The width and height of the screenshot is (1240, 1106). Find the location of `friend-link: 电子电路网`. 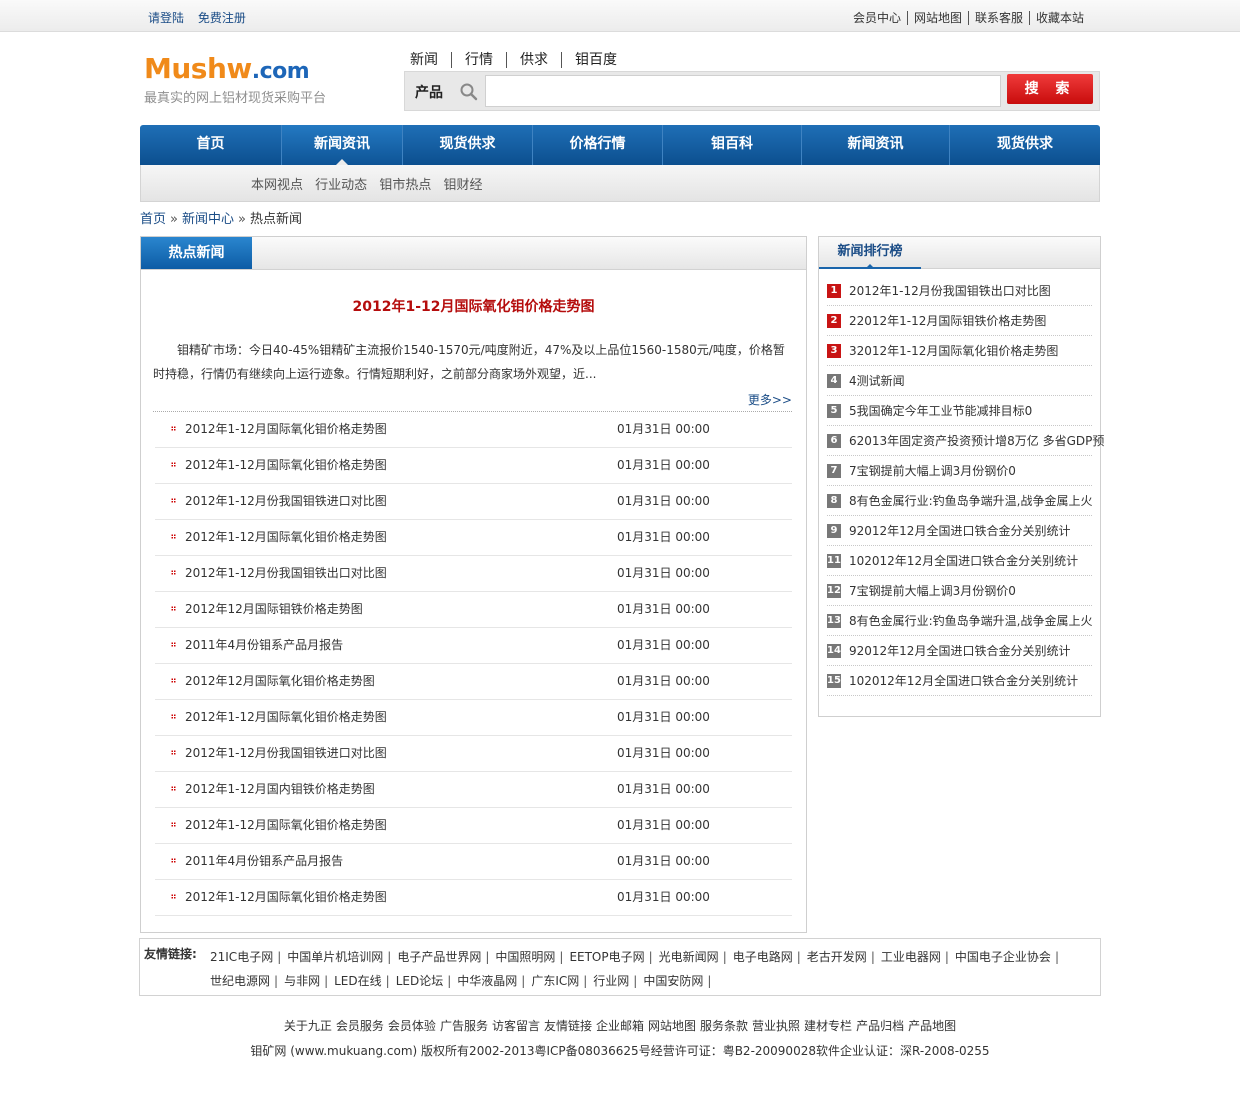

friend-link: 电子电路网 is located at coordinates (763, 957).